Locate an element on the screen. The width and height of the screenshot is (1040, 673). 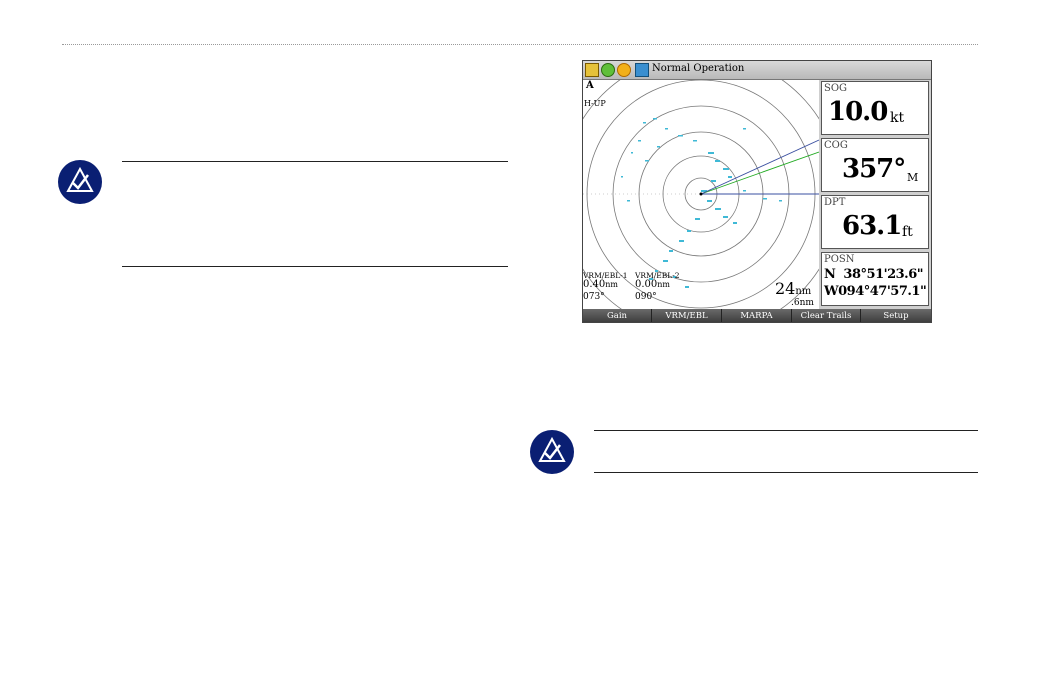
radar-transmit-icon is located at coordinates (642, 70).